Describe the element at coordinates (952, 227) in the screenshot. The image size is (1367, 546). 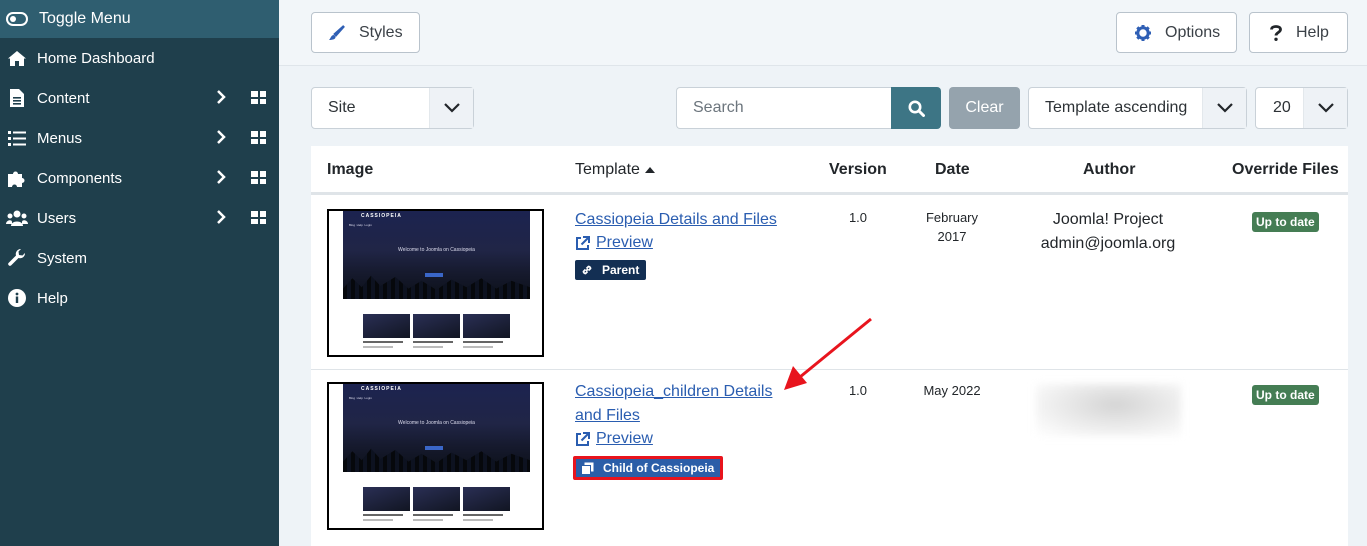
I see `date-value: February 2017` at that location.